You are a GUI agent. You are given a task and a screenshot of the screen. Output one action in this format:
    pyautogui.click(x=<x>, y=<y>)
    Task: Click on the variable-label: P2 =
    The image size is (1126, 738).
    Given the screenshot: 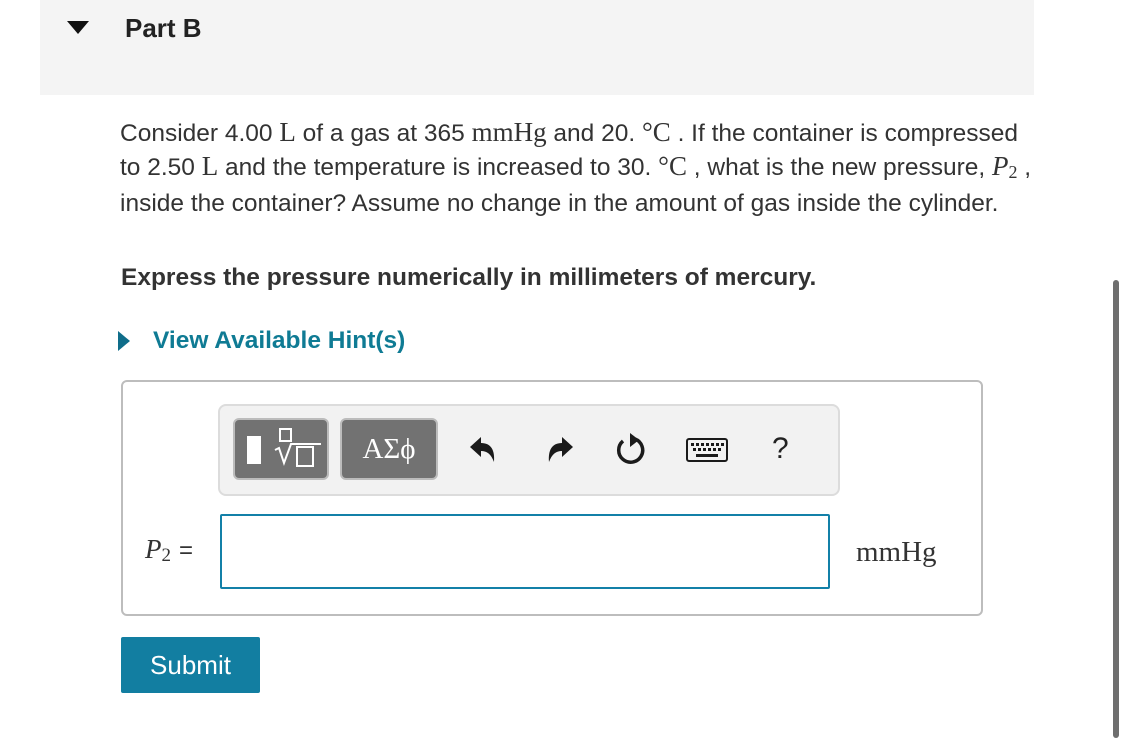 What is the action you would take?
    pyautogui.click(x=169, y=550)
    